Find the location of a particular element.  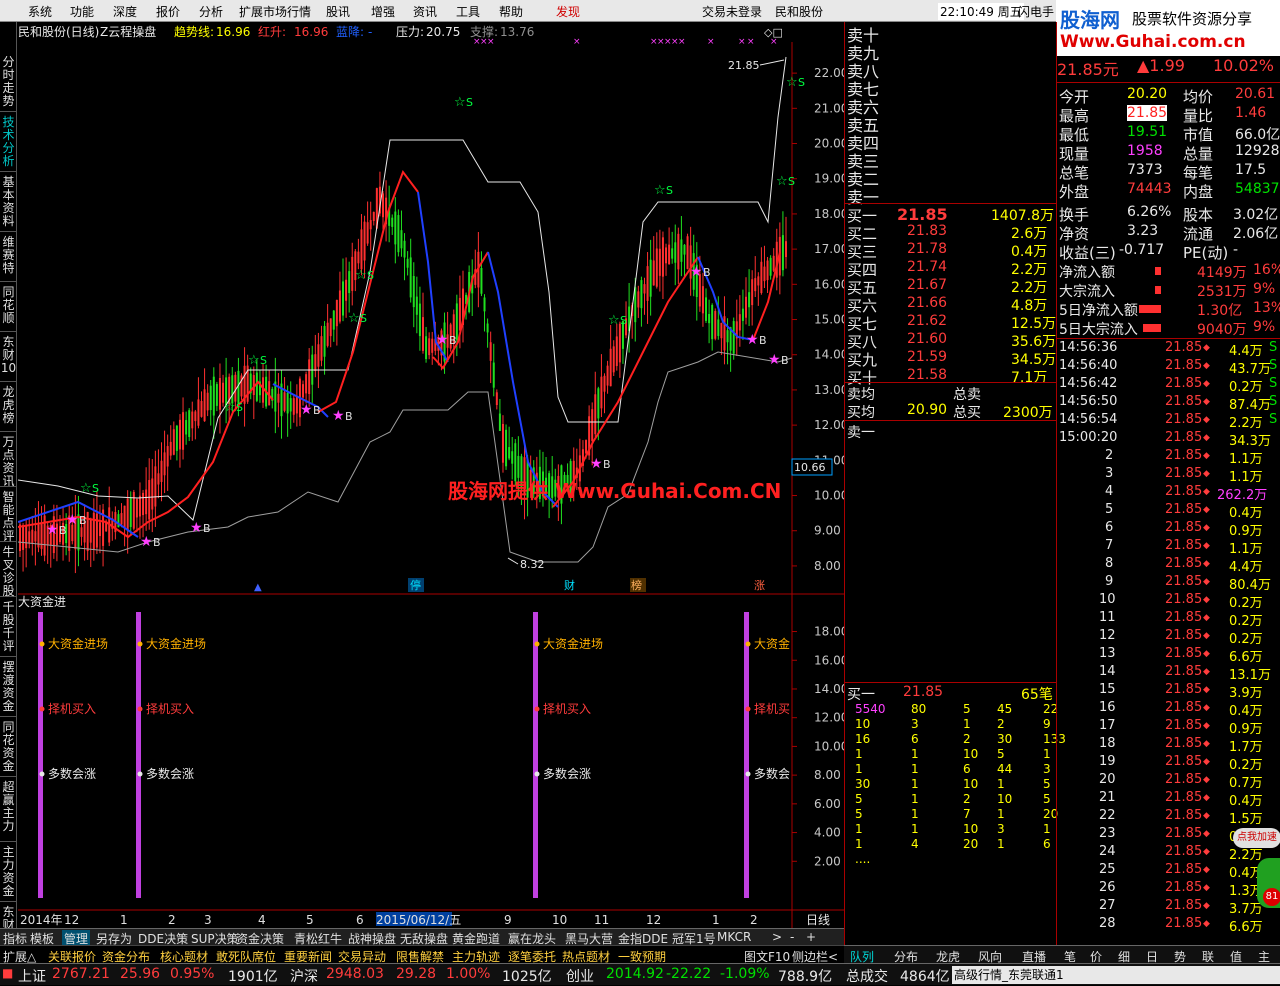

hs-label: 沪深 is located at coordinates (304, 976).